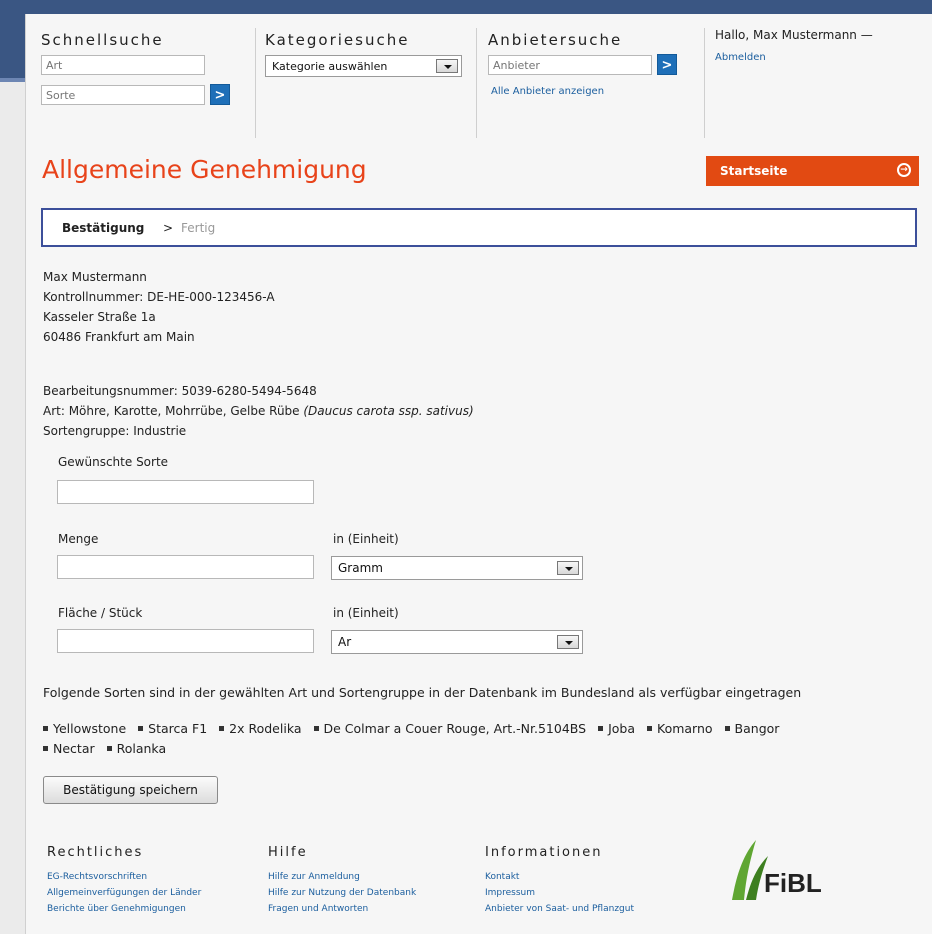  I want to click on list-item-label: Rolanka, so click(141, 748).